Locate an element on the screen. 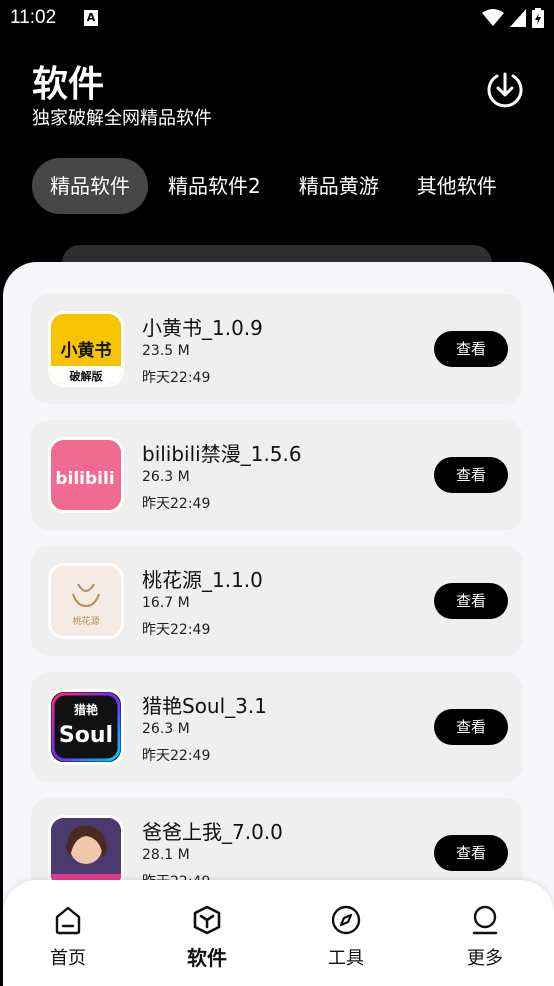 The width and height of the screenshot is (554, 986). status-icons is located at coordinates (513, 18).